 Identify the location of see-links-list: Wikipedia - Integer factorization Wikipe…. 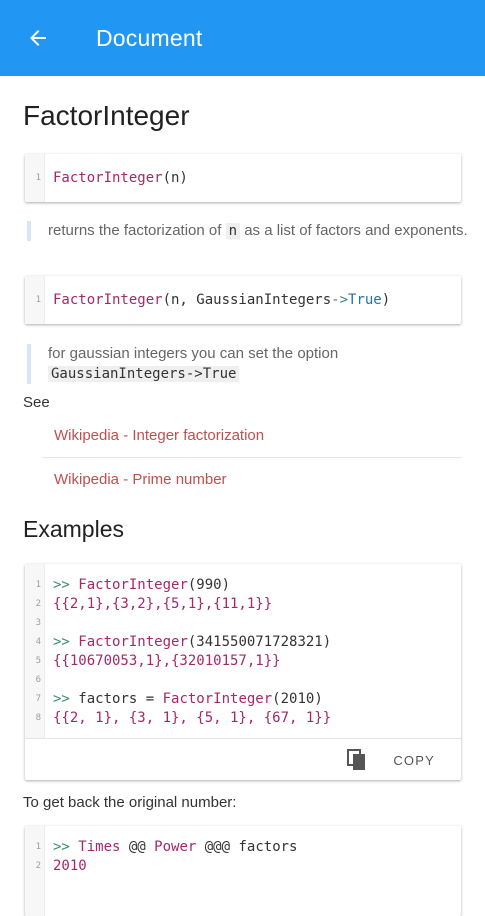
(252, 457).